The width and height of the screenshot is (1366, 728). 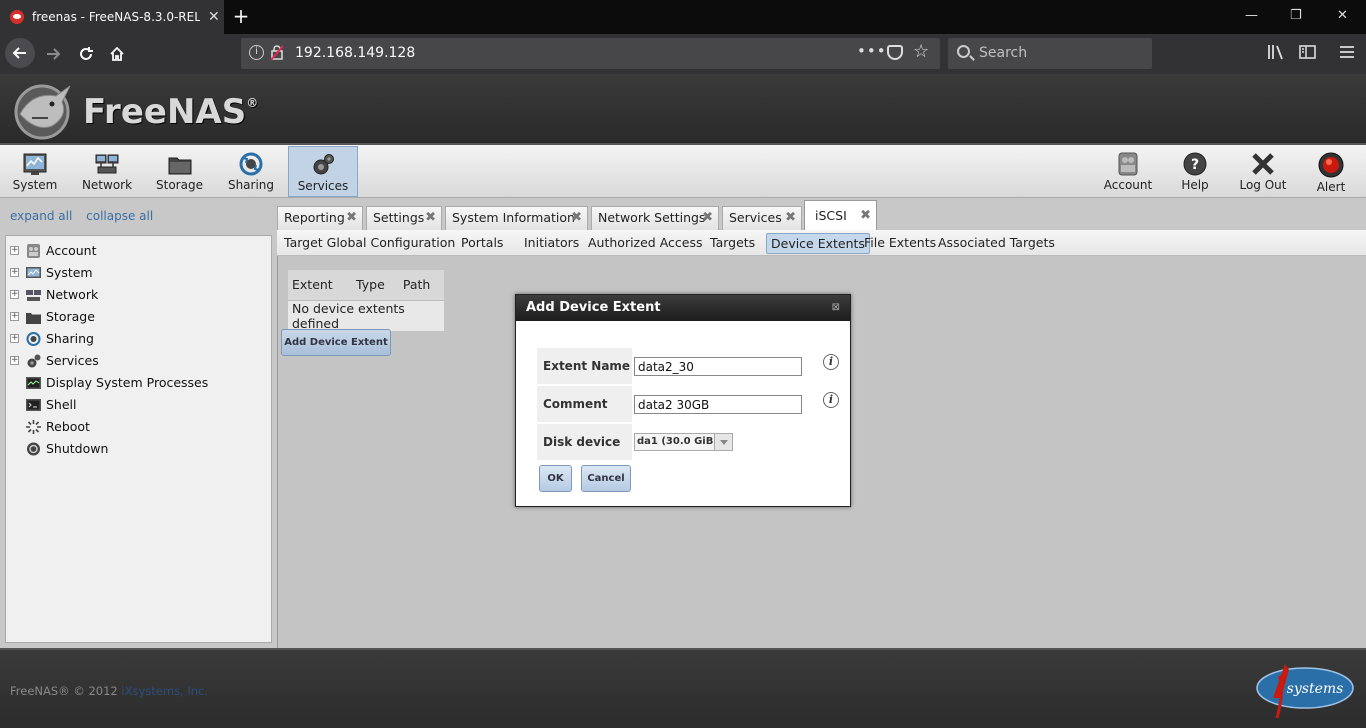 I want to click on browser-tab: freenas - FreeNAS-8.3.0-RELEASE ✕, so click(x=112, y=17).